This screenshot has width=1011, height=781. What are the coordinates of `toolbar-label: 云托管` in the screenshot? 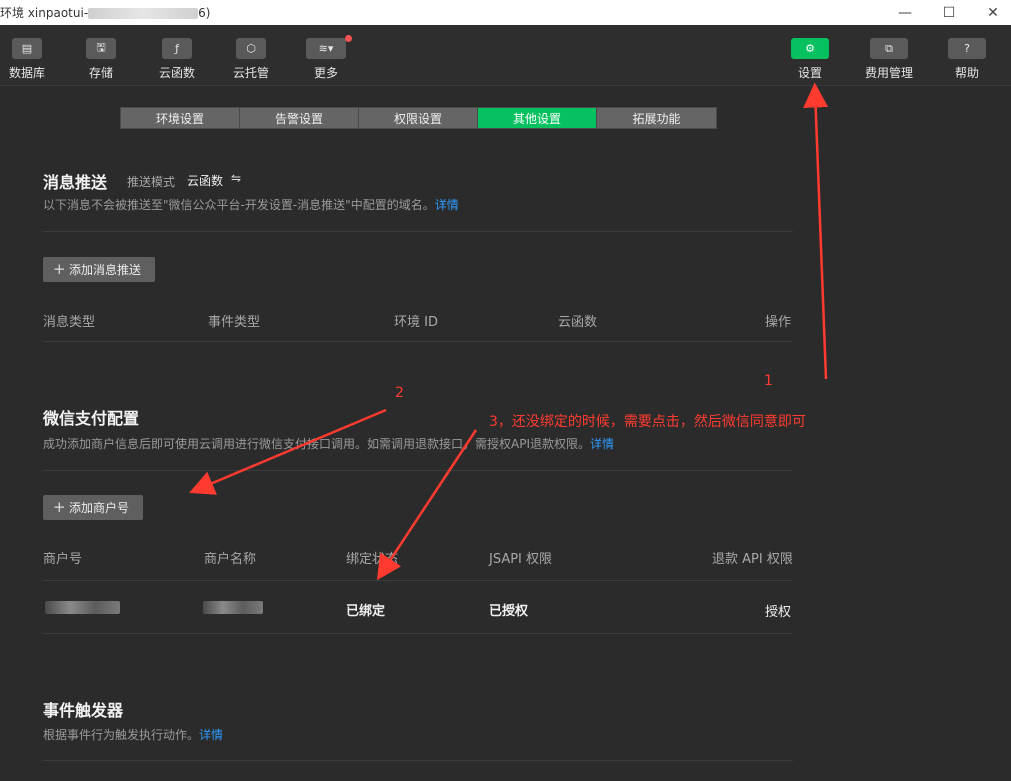 It's located at (250, 73).